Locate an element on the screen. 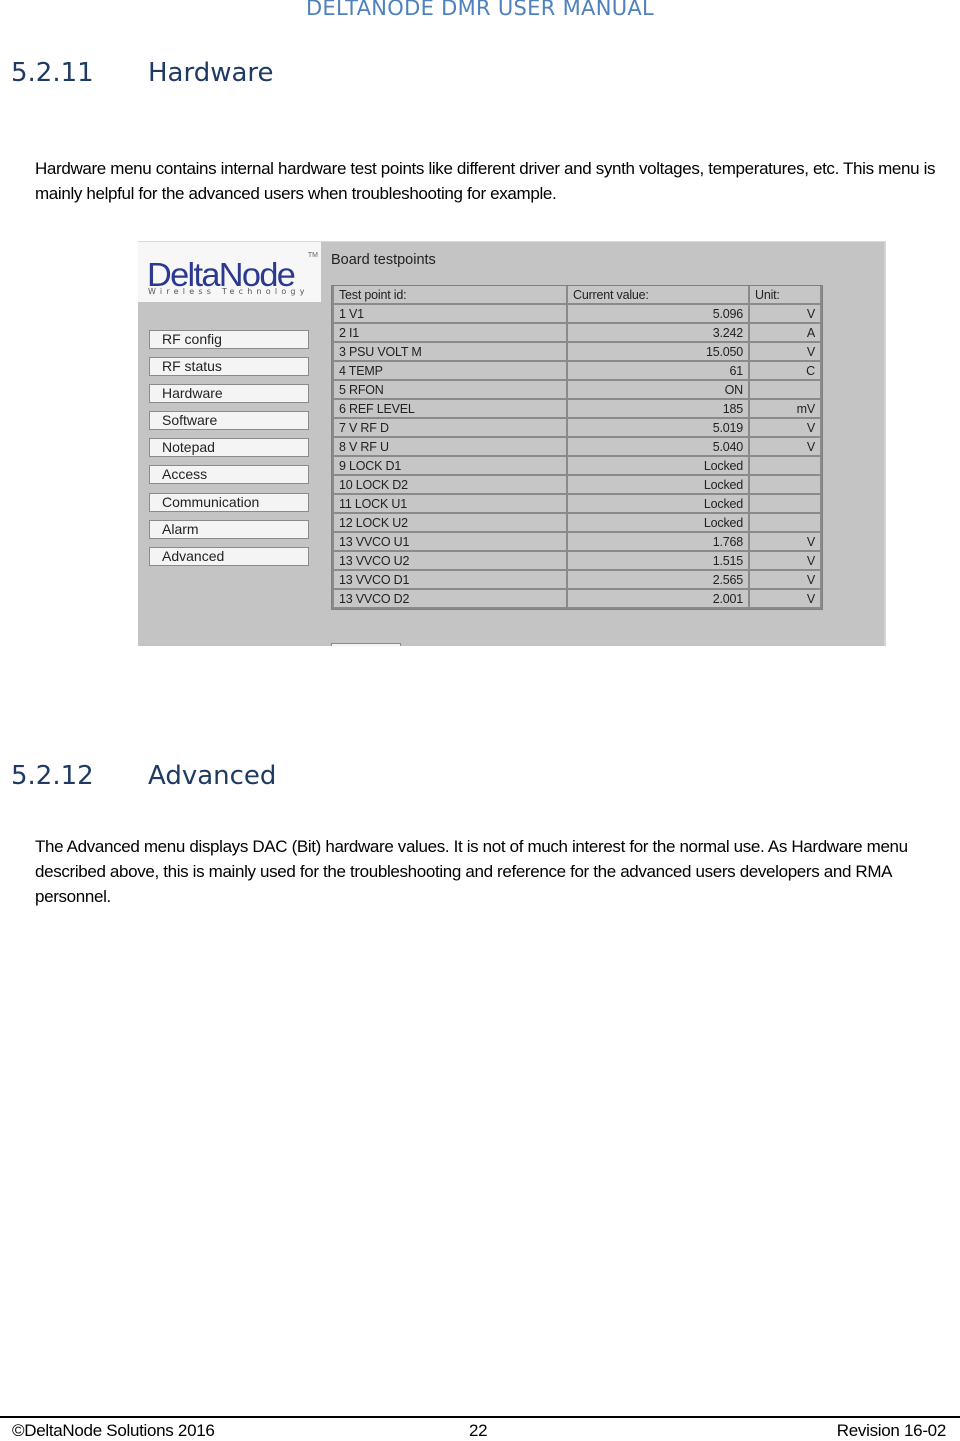 Image resolution: width=960 pixels, height=1441 pixels. header-test-point-id: Test point id: is located at coordinates (450, 295).